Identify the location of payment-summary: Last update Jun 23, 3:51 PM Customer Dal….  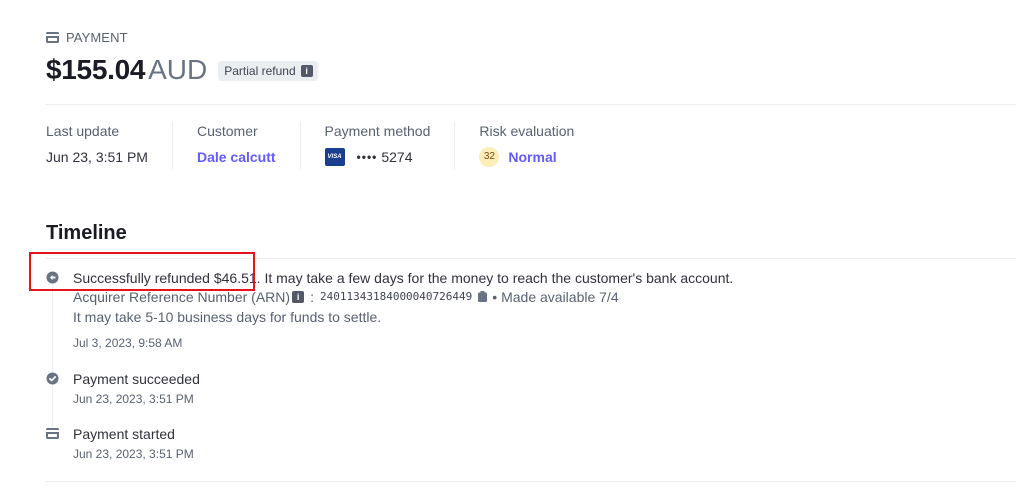
(322, 145).